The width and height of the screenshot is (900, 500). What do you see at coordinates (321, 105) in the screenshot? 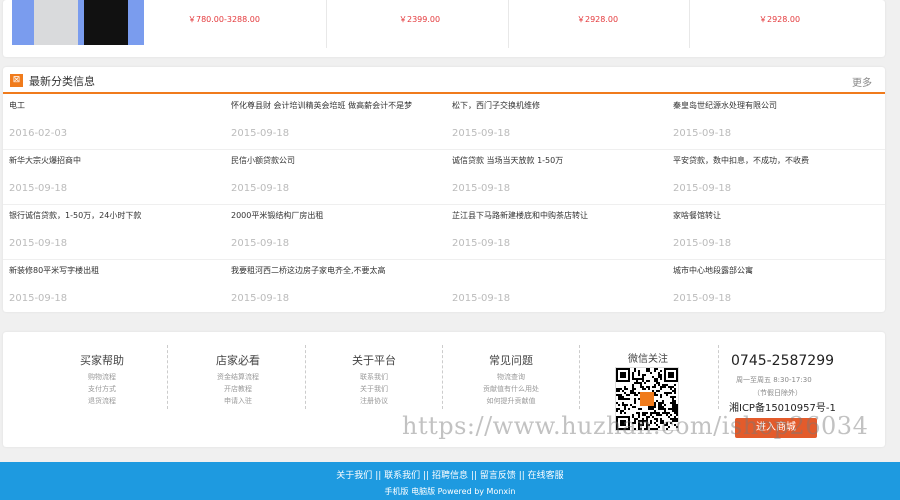
I see `classified-item-title: 怀化尊县财 会计培训精英会培班 做高薪会计不是梦` at bounding box center [321, 105].